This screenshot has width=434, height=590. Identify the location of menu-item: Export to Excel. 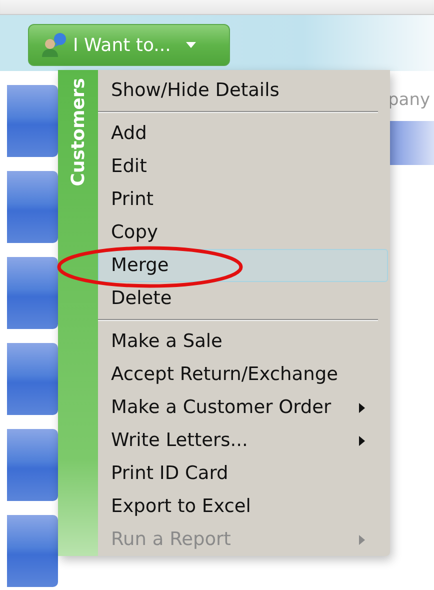
(243, 506).